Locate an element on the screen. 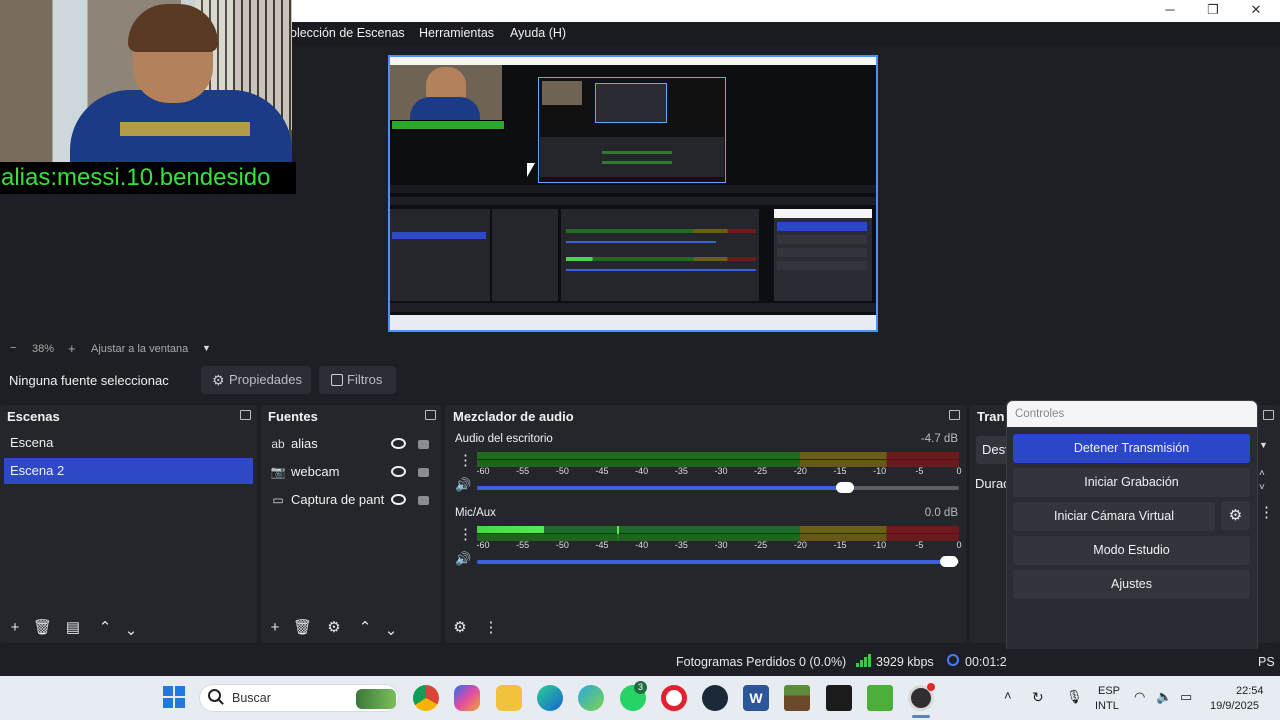 The height and width of the screenshot is (720, 1280). source-list-item: ▭ Captura de pant is located at coordinates (352, 500).